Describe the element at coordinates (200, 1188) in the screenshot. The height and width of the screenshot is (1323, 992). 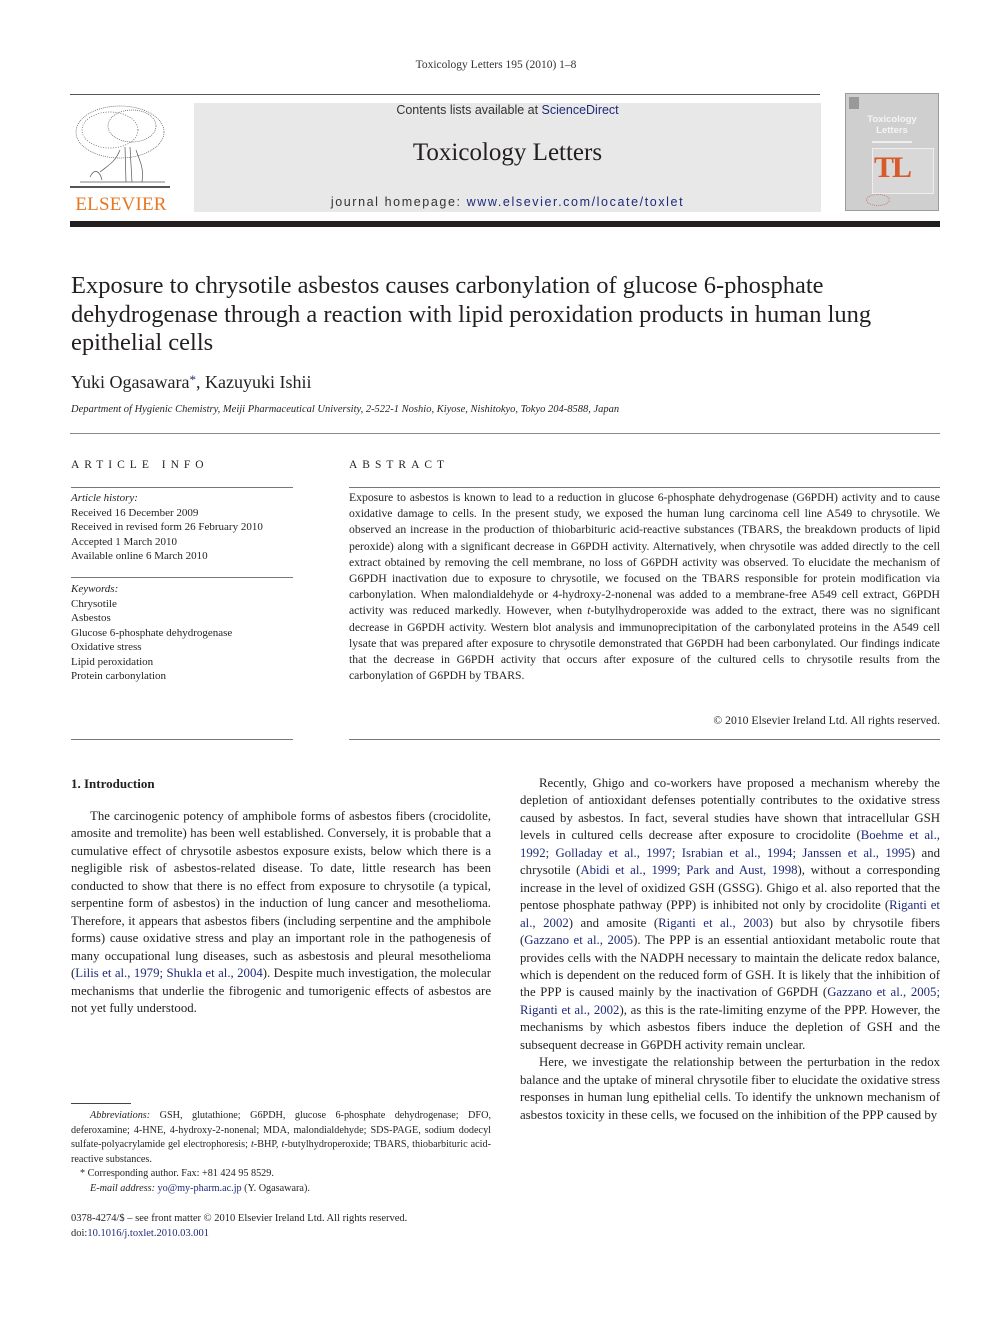
I see `email-link: yo@my-pharm.ac.jp` at that location.